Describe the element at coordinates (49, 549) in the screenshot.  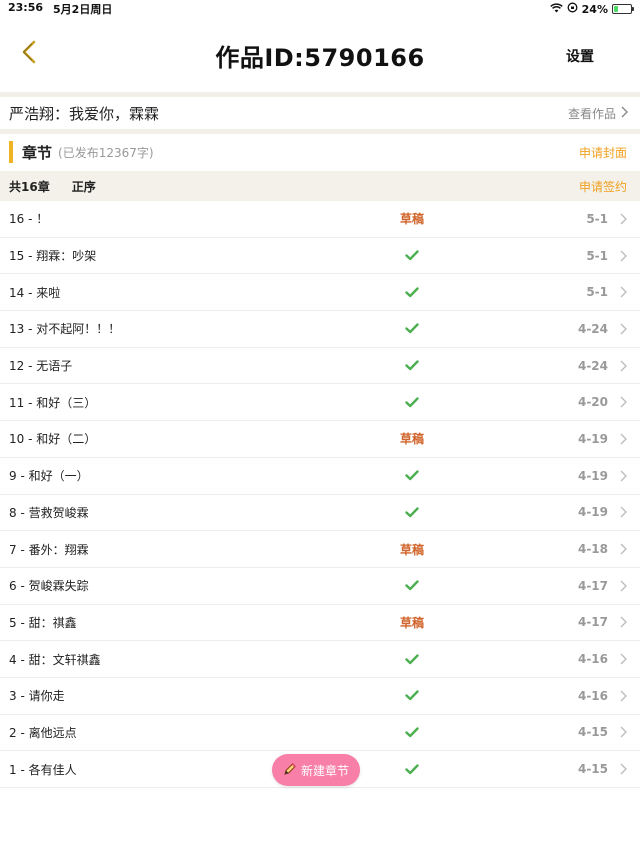
I see `chapter-title: 7 - 番外：翔霖` at that location.